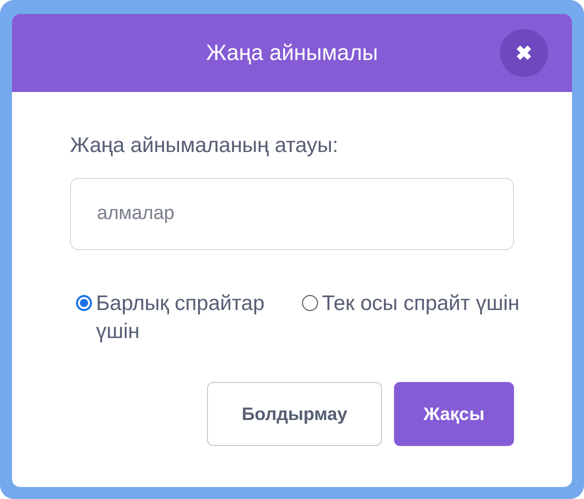 The image size is (584, 499). I want to click on close-button: ✖, so click(524, 53).